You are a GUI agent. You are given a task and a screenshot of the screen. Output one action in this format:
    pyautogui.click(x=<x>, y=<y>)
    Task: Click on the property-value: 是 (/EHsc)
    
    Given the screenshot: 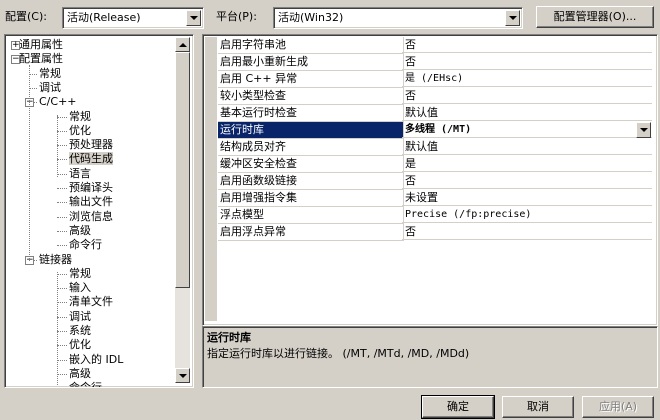 What is the action you would take?
    pyautogui.click(x=527, y=79)
    